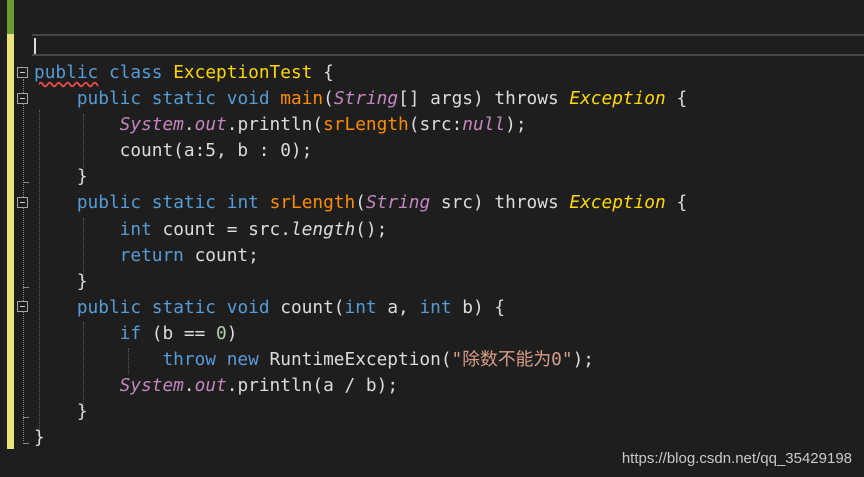  Describe the element at coordinates (512, 360) in the screenshot. I see `code-token: "除数不能为0"` at that location.